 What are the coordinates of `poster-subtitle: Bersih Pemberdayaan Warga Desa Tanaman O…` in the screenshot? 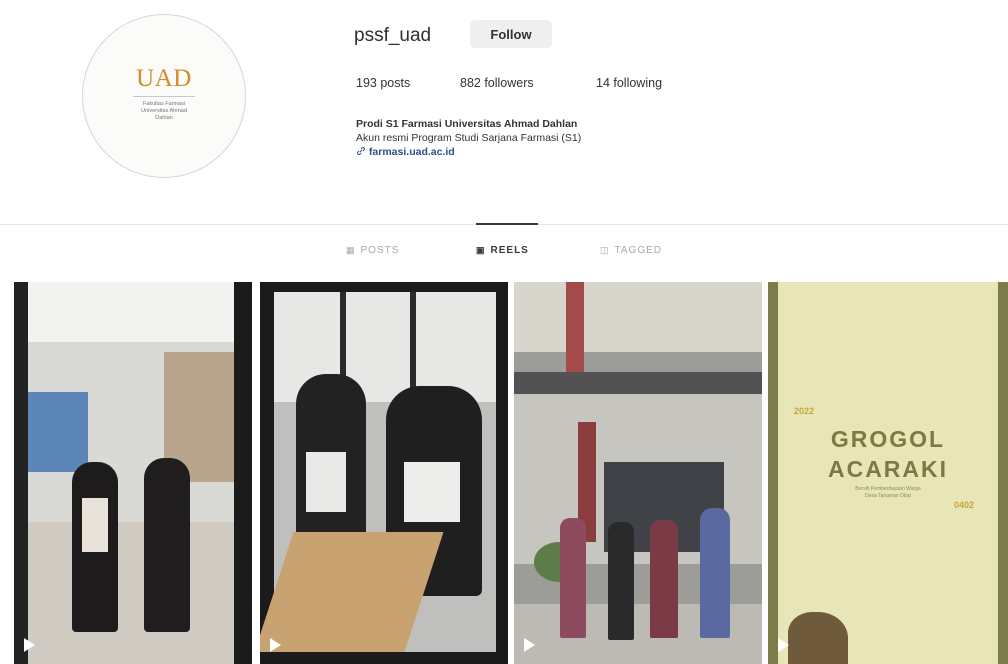 It's located at (888, 492).